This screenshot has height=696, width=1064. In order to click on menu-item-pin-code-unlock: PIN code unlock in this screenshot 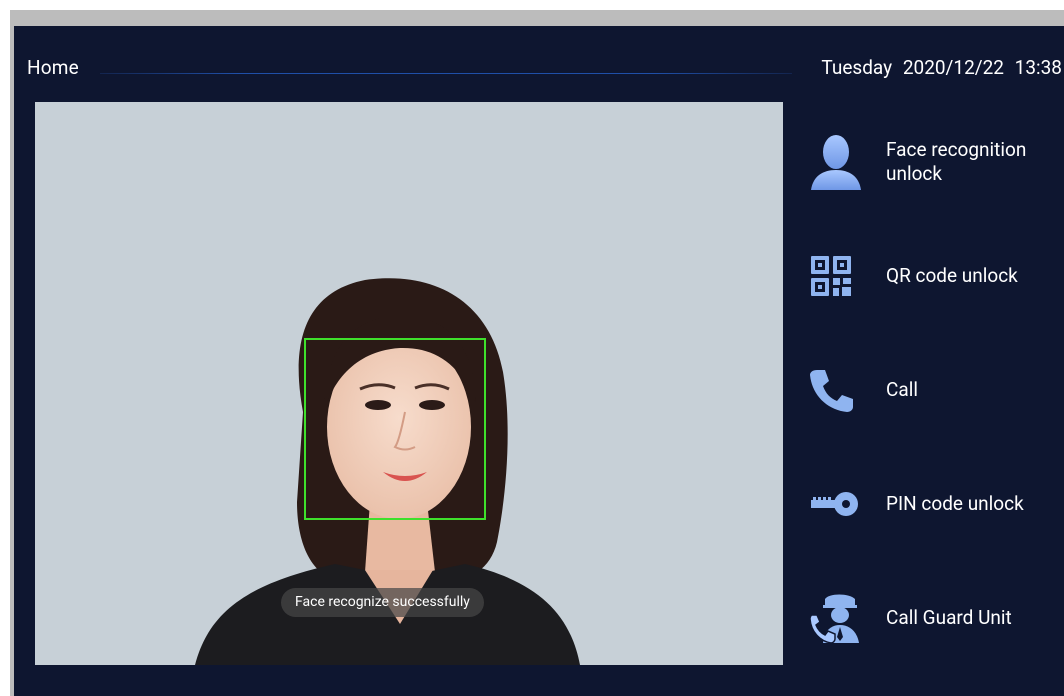, I will do `click(936, 504)`.